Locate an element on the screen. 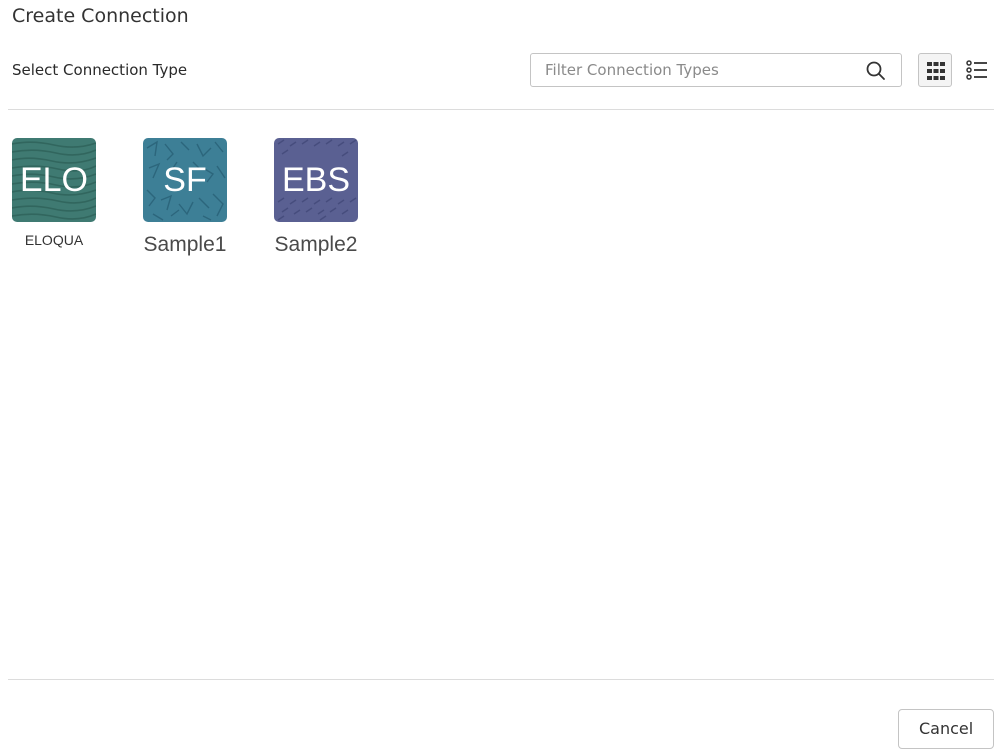 Image resolution: width=994 pixels, height=749 pixels. ebs-connection-icon: EBS is located at coordinates (316, 180).